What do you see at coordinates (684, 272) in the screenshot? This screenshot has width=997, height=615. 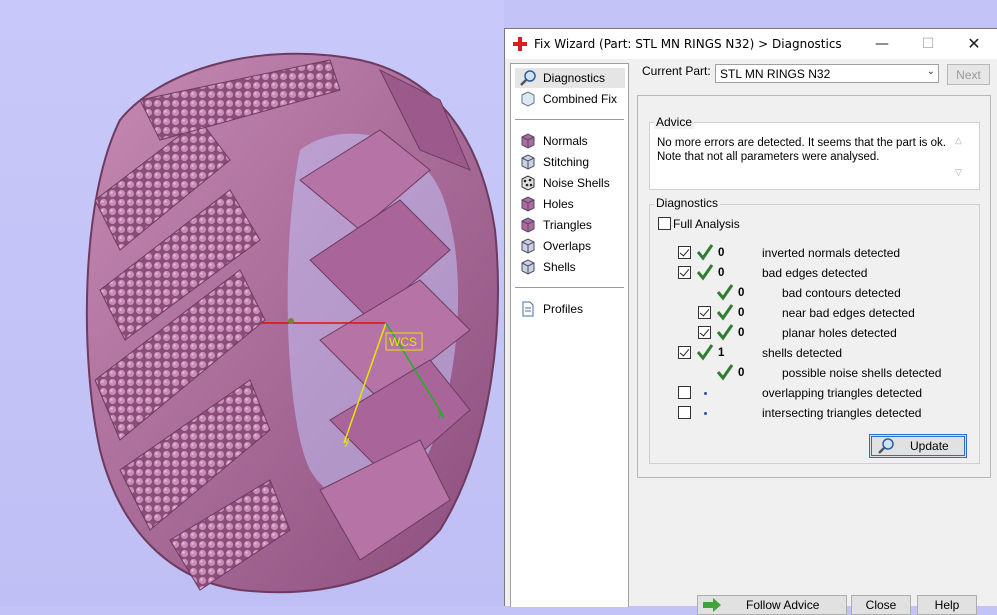 I see `bad-edges-checkbox` at bounding box center [684, 272].